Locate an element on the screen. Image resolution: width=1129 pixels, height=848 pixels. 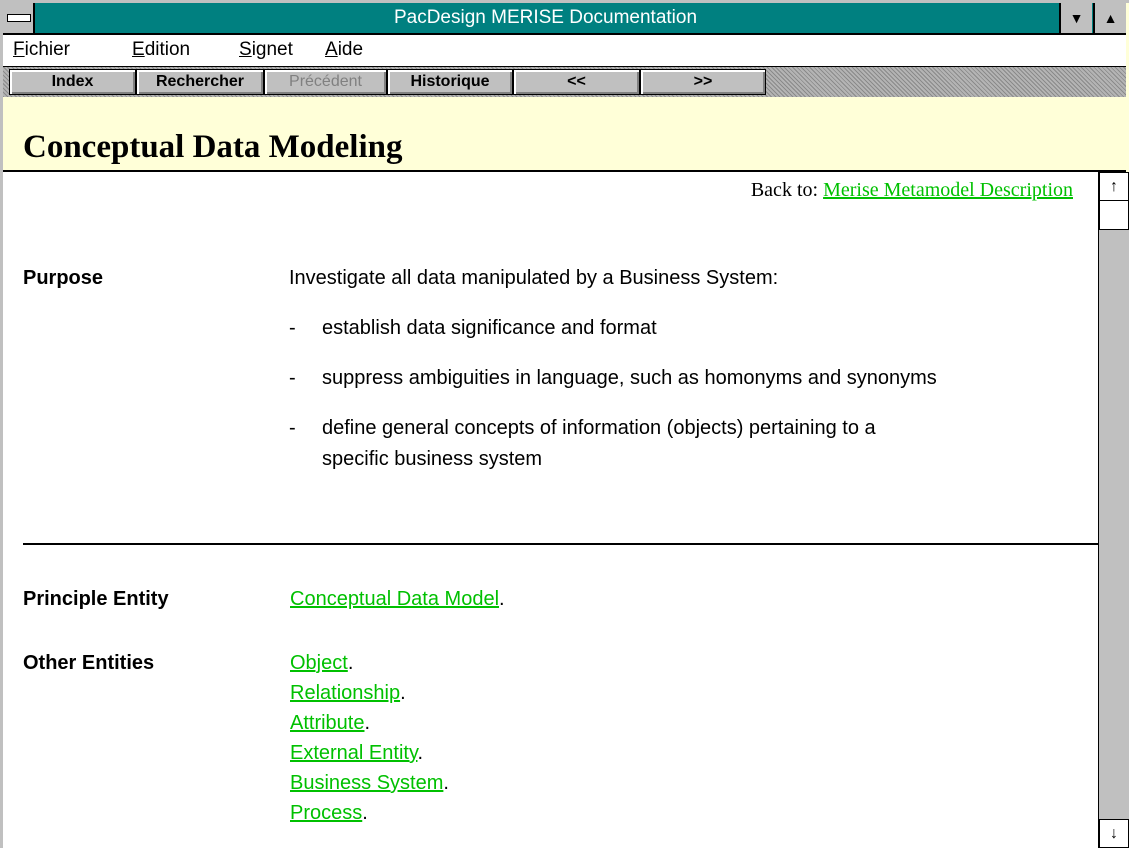
other-entity: Process. is located at coordinates (329, 813).